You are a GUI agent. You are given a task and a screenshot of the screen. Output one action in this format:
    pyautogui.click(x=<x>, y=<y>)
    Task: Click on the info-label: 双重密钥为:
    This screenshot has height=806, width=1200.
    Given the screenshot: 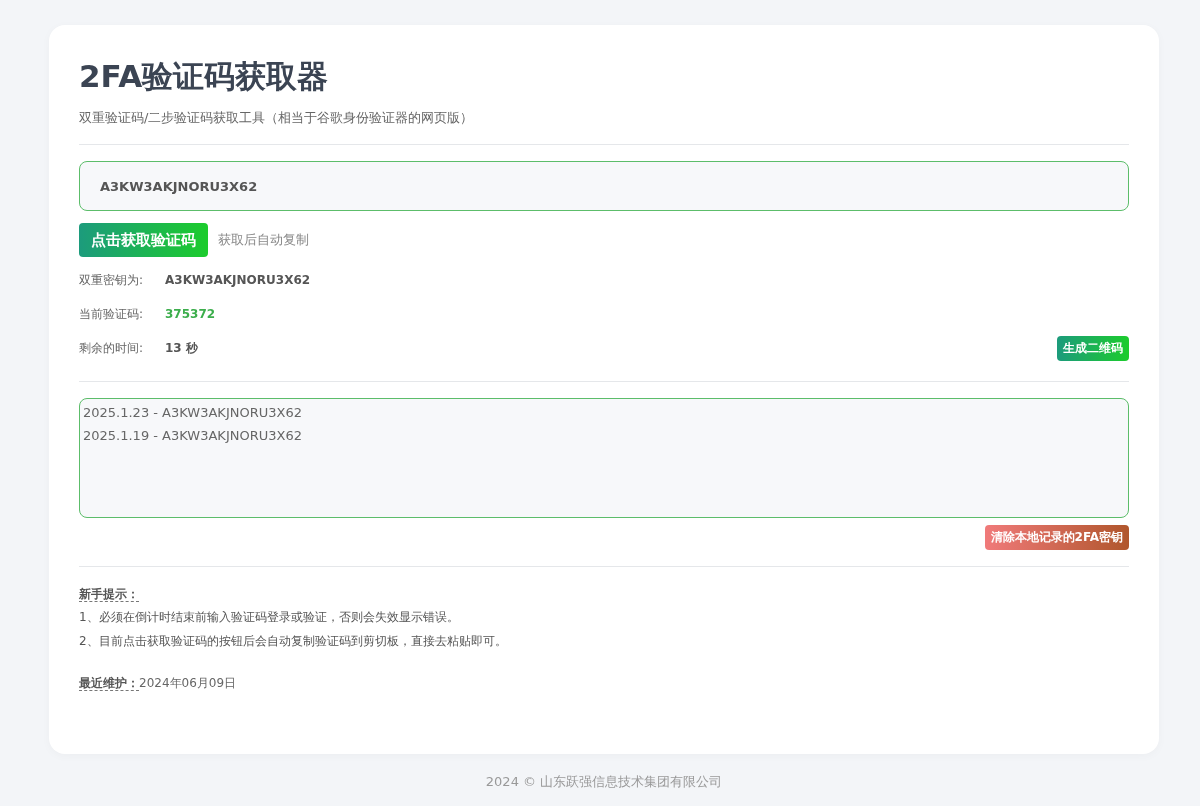 What is the action you would take?
    pyautogui.click(x=112, y=280)
    